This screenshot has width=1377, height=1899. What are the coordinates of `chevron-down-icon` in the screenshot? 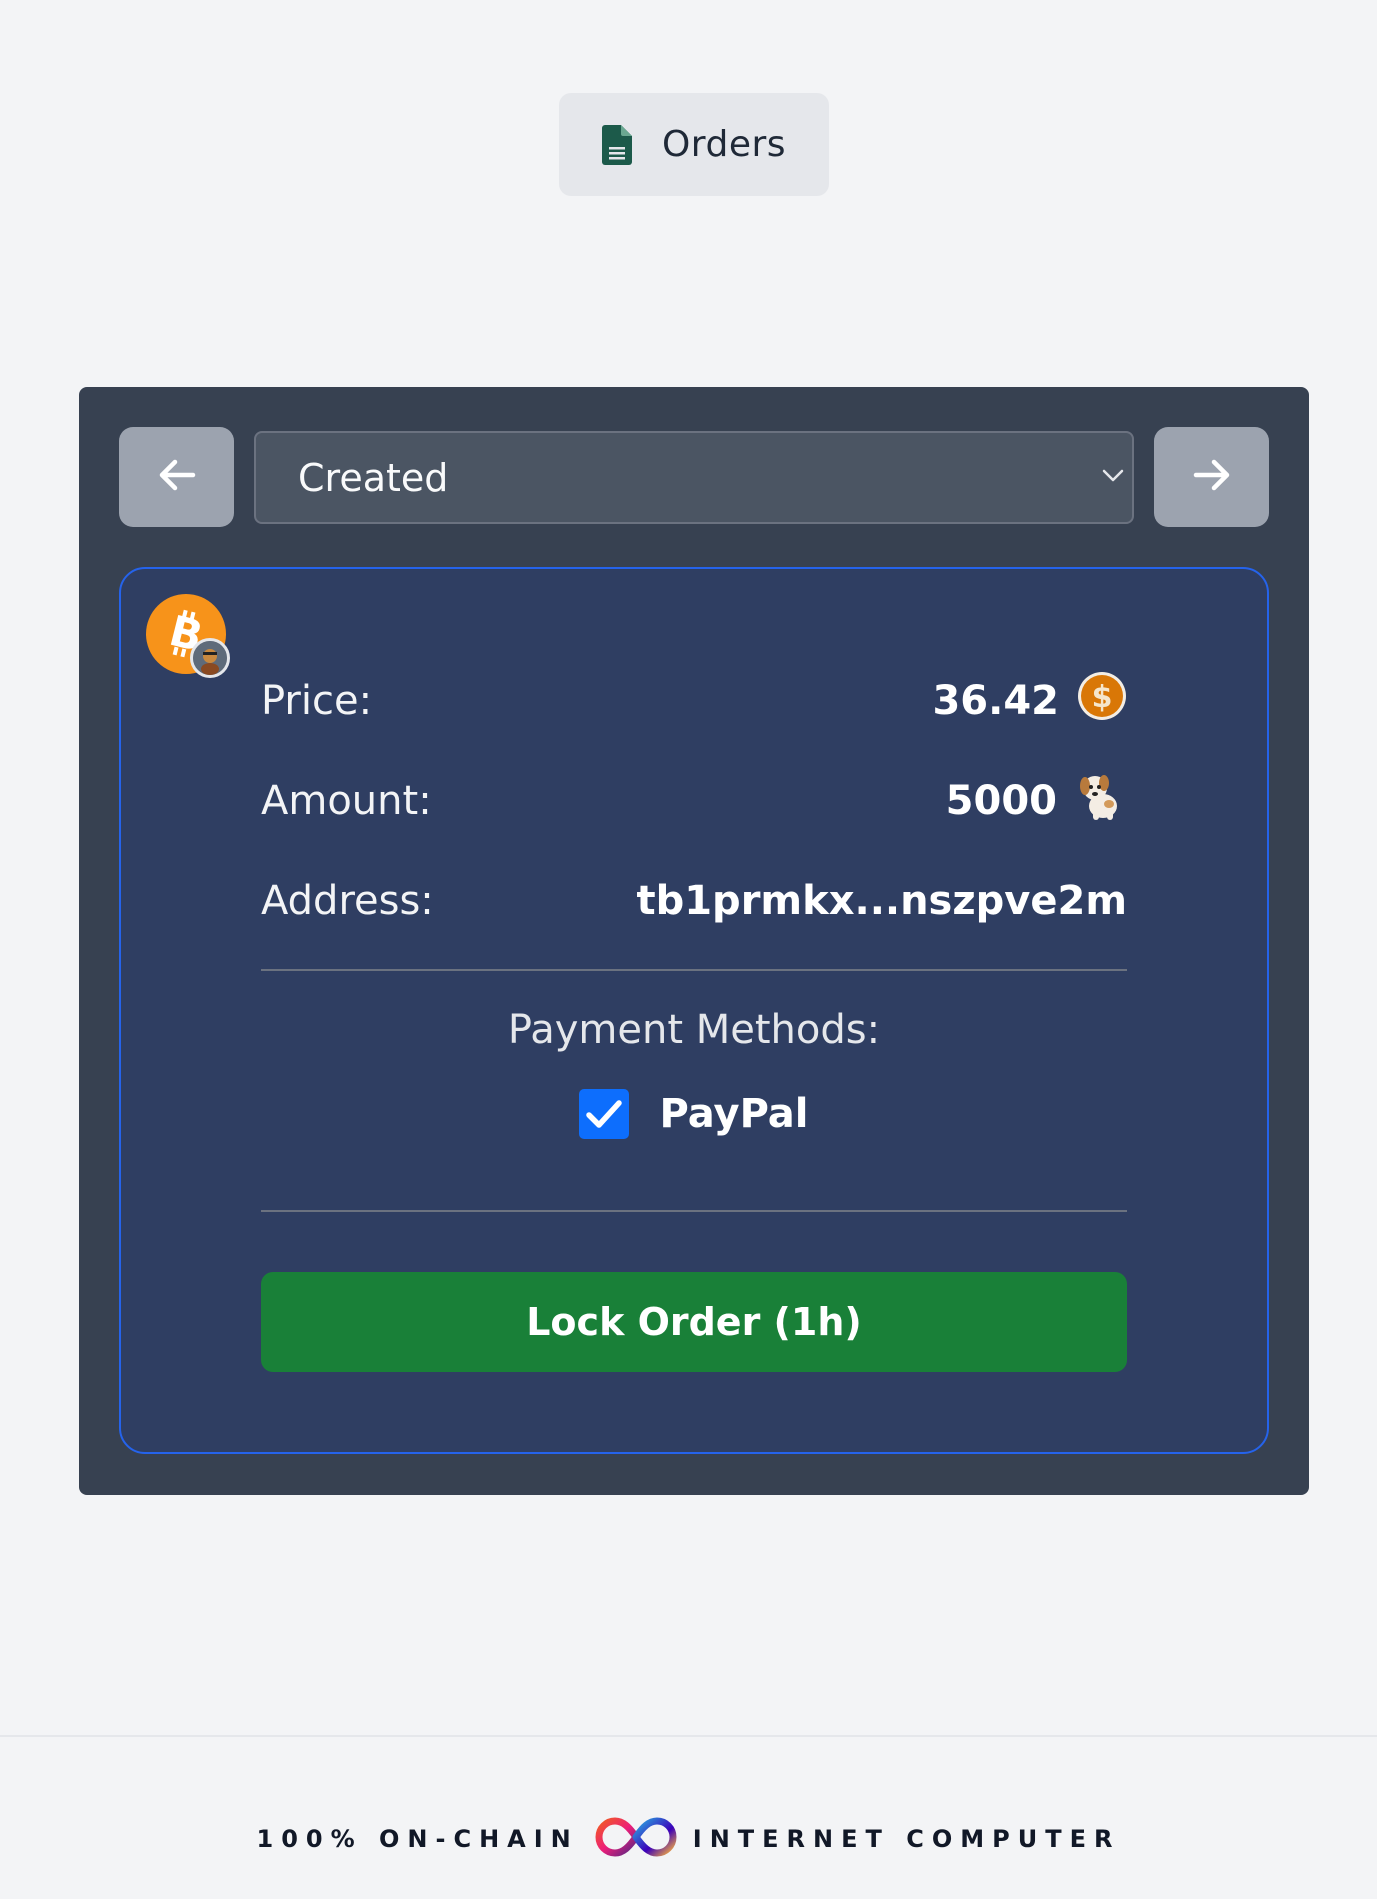 It's located at (1113, 476).